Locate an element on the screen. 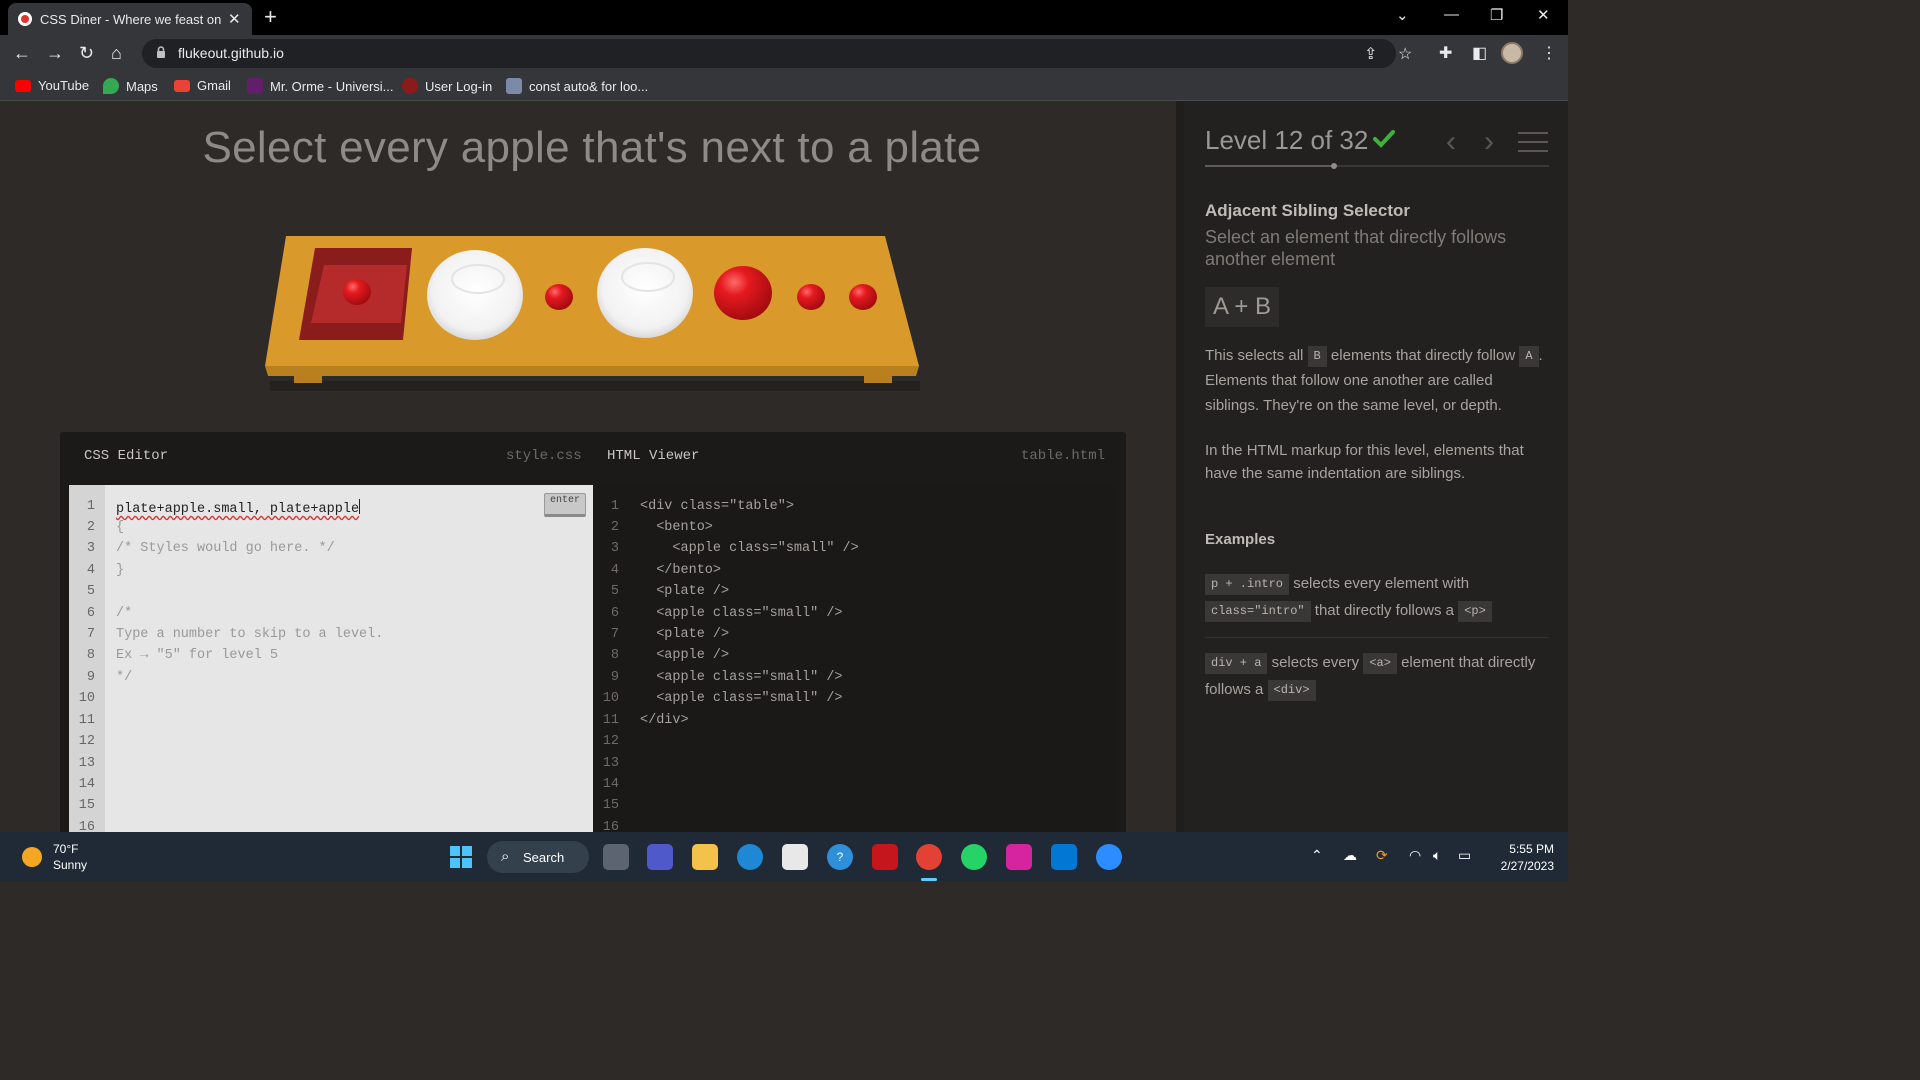 The image size is (1920, 1080). tab-close-icon: ✕ is located at coordinates (234, 19).